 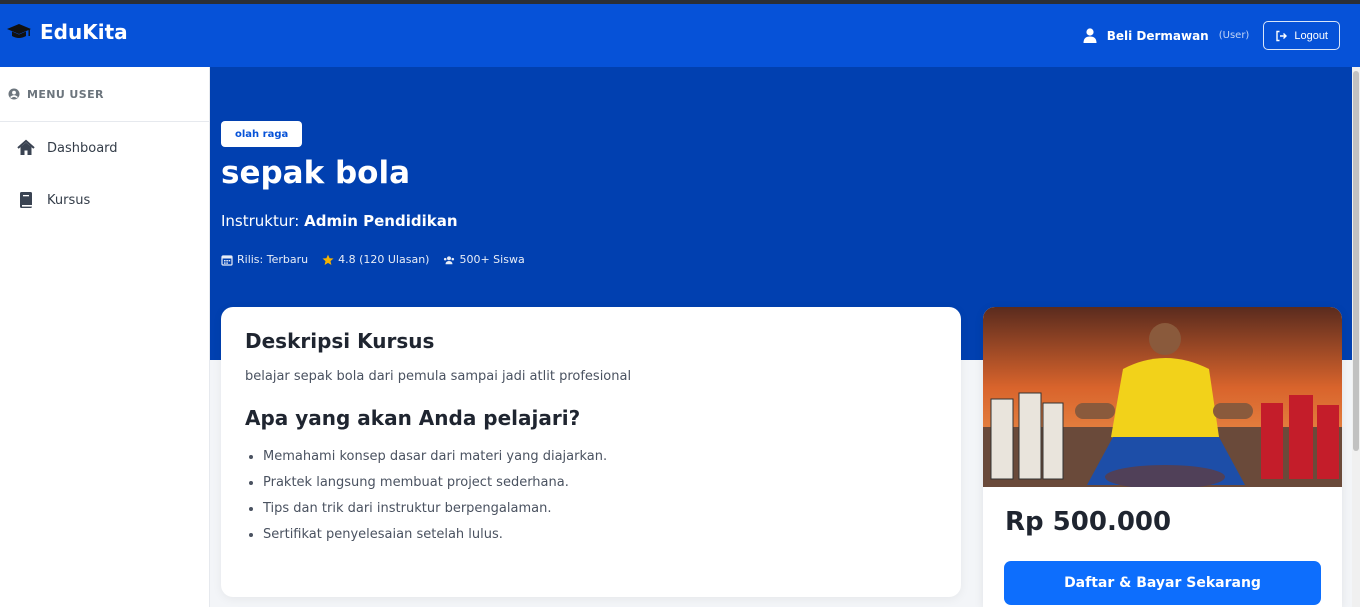 I want to click on instructor-name: Admin Pendidikan, so click(x=381, y=221).